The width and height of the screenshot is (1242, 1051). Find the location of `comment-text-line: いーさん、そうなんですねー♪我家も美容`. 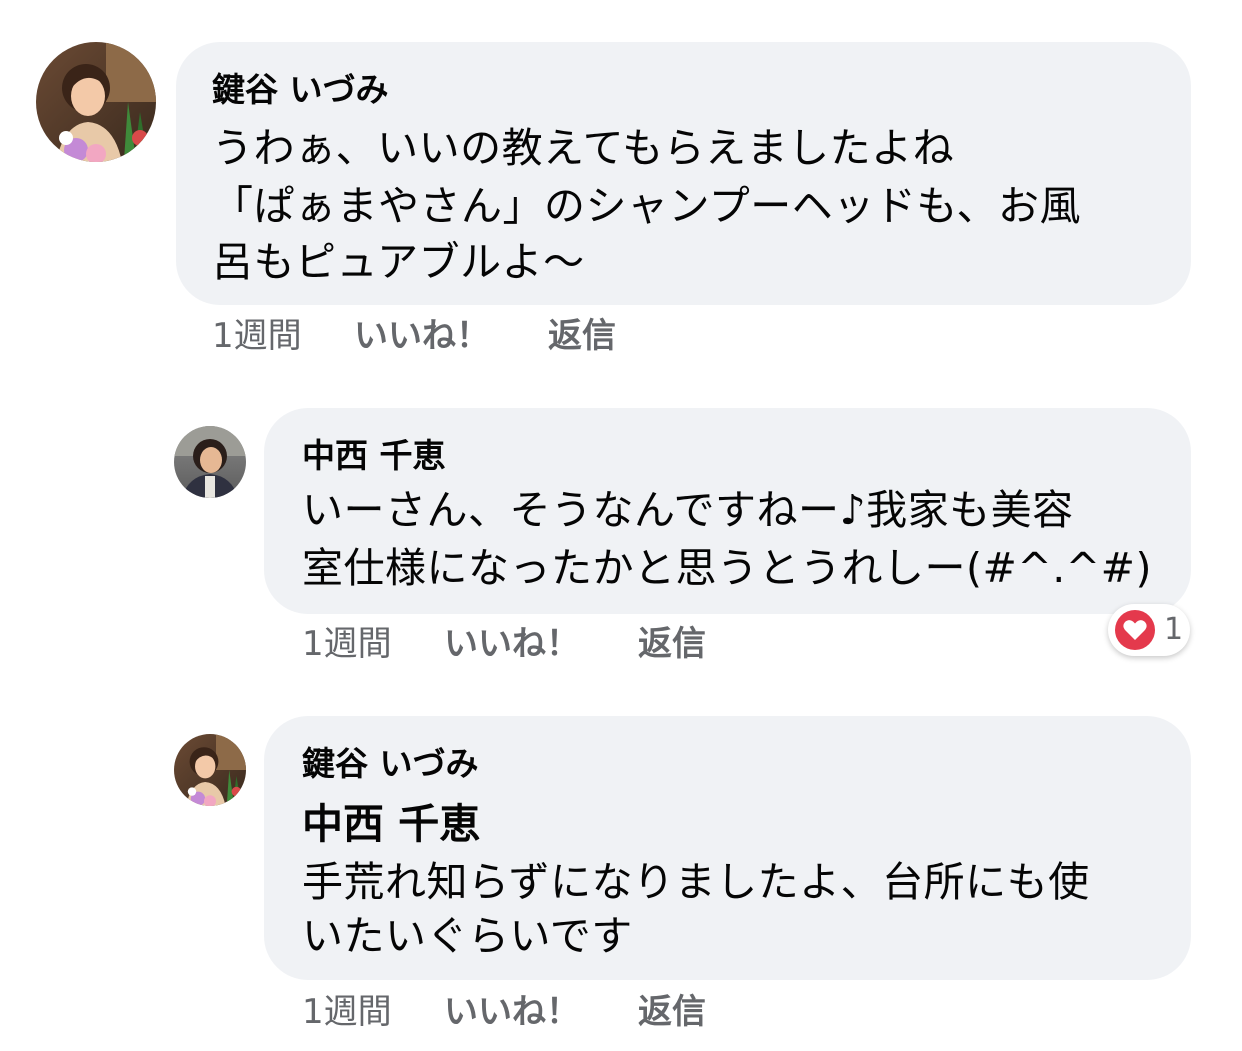

comment-text-line: いーさん、そうなんですねー♪我家も美容 is located at coordinates (688, 510).